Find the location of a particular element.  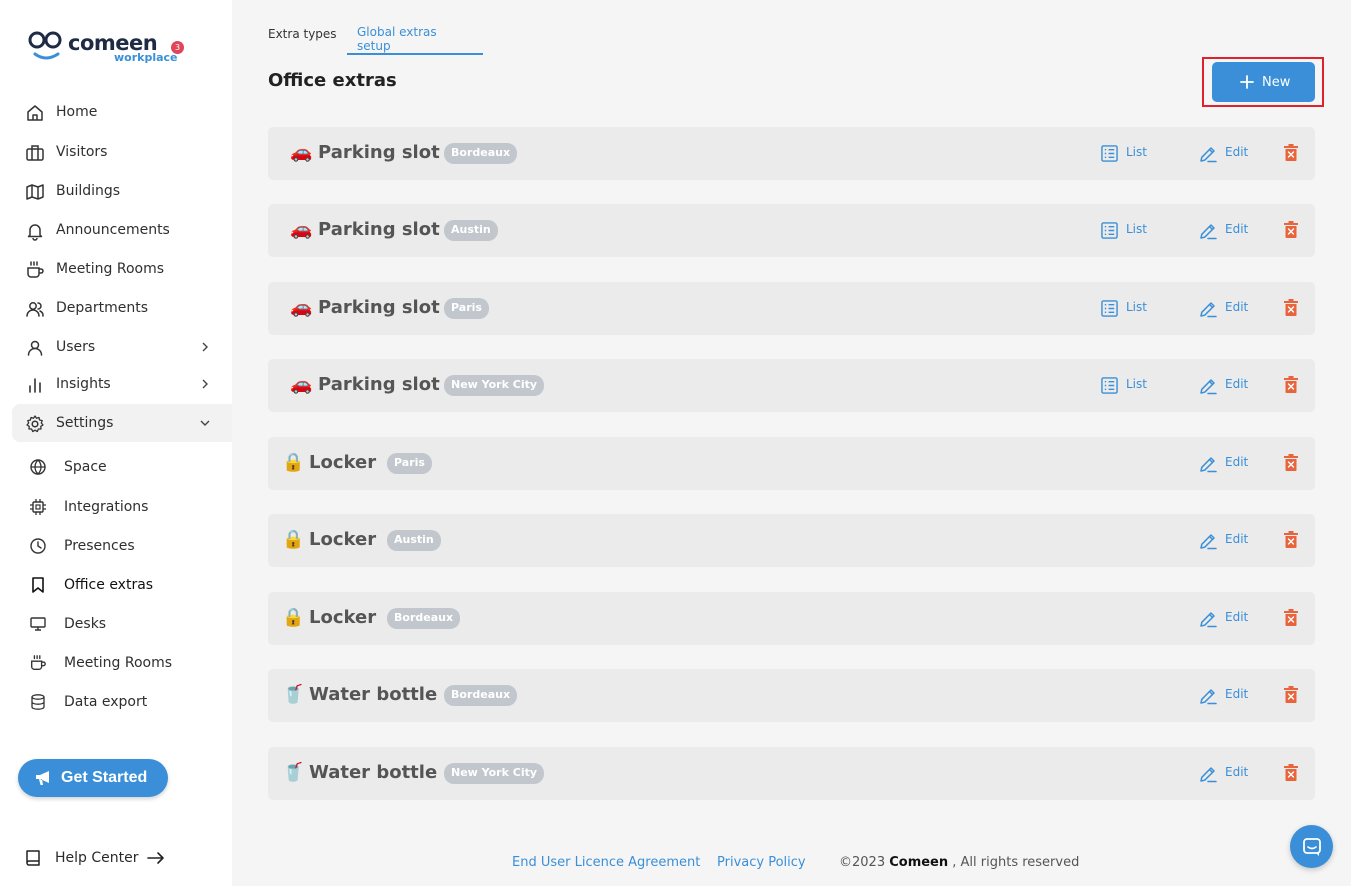

plus-icon is located at coordinates (1247, 82).